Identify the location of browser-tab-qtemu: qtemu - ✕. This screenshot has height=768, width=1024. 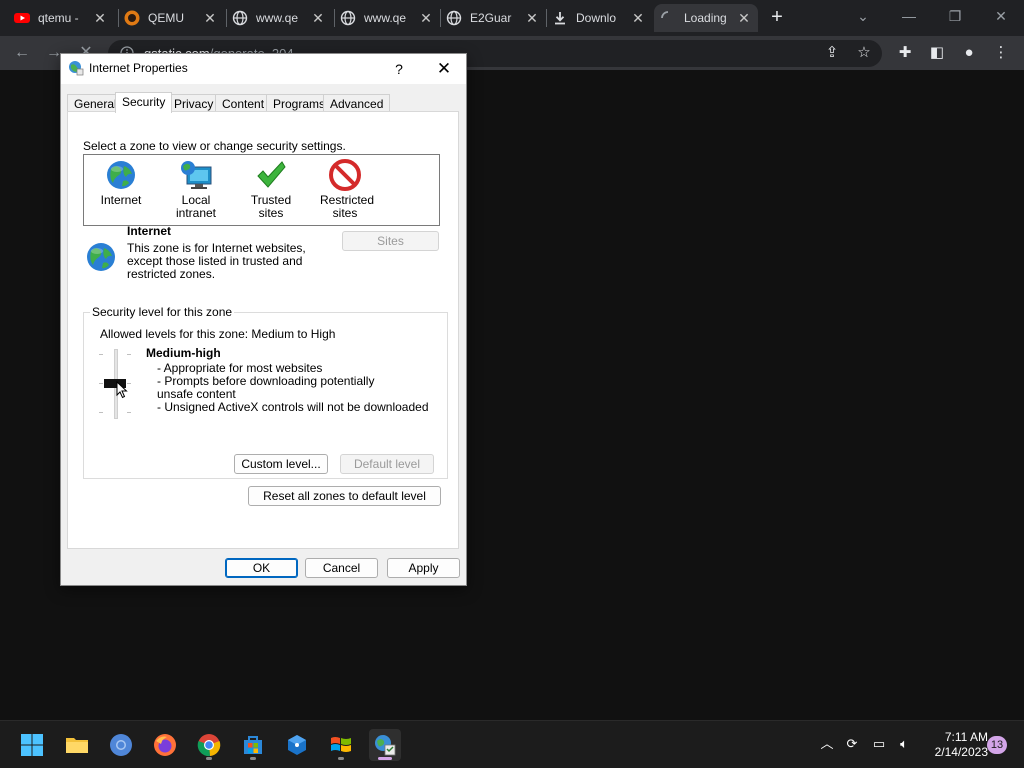
(64, 18).